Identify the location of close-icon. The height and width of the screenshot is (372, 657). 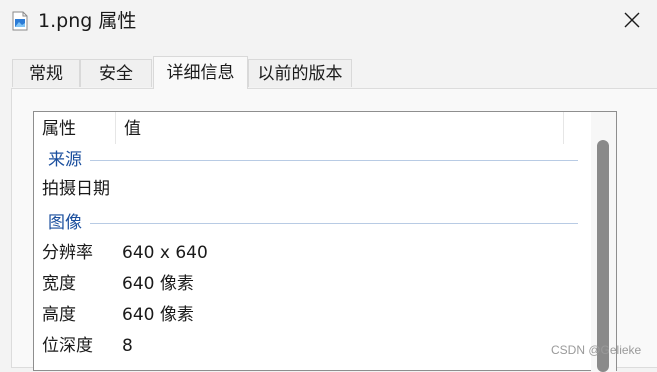
(632, 20).